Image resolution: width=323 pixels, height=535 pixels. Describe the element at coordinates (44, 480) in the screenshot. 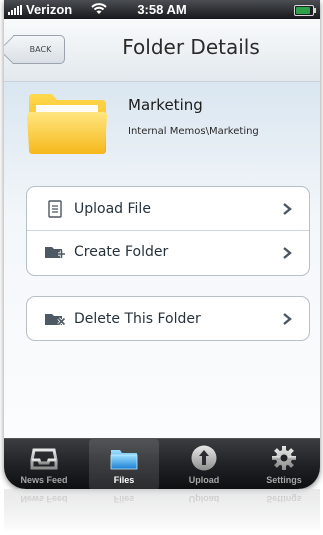

I see `tab-news-feed-label: News Feed` at that location.